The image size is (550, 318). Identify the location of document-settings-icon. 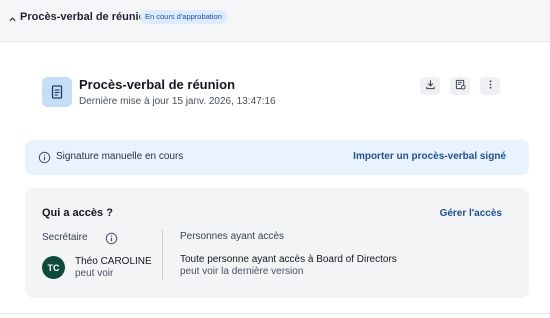
(460, 86).